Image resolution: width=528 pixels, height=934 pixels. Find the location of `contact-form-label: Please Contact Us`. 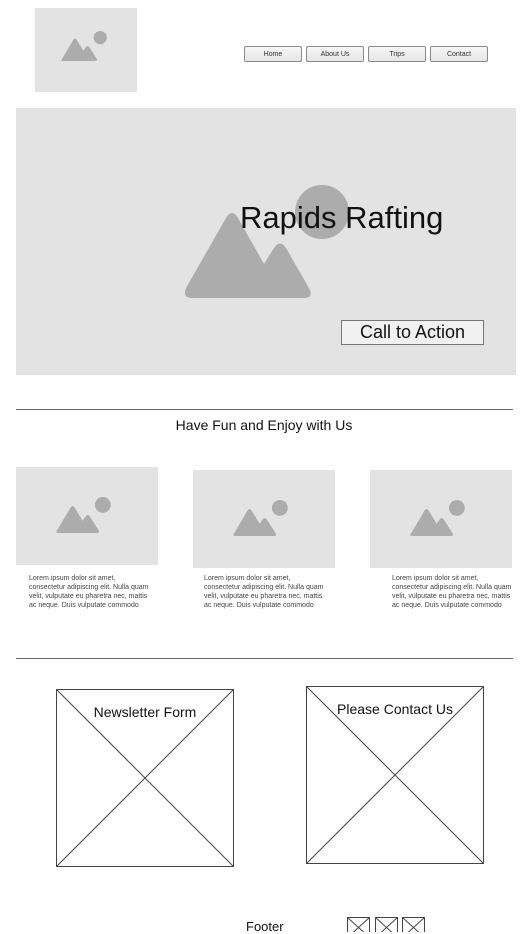

contact-form-label: Please Contact Us is located at coordinates (395, 709).